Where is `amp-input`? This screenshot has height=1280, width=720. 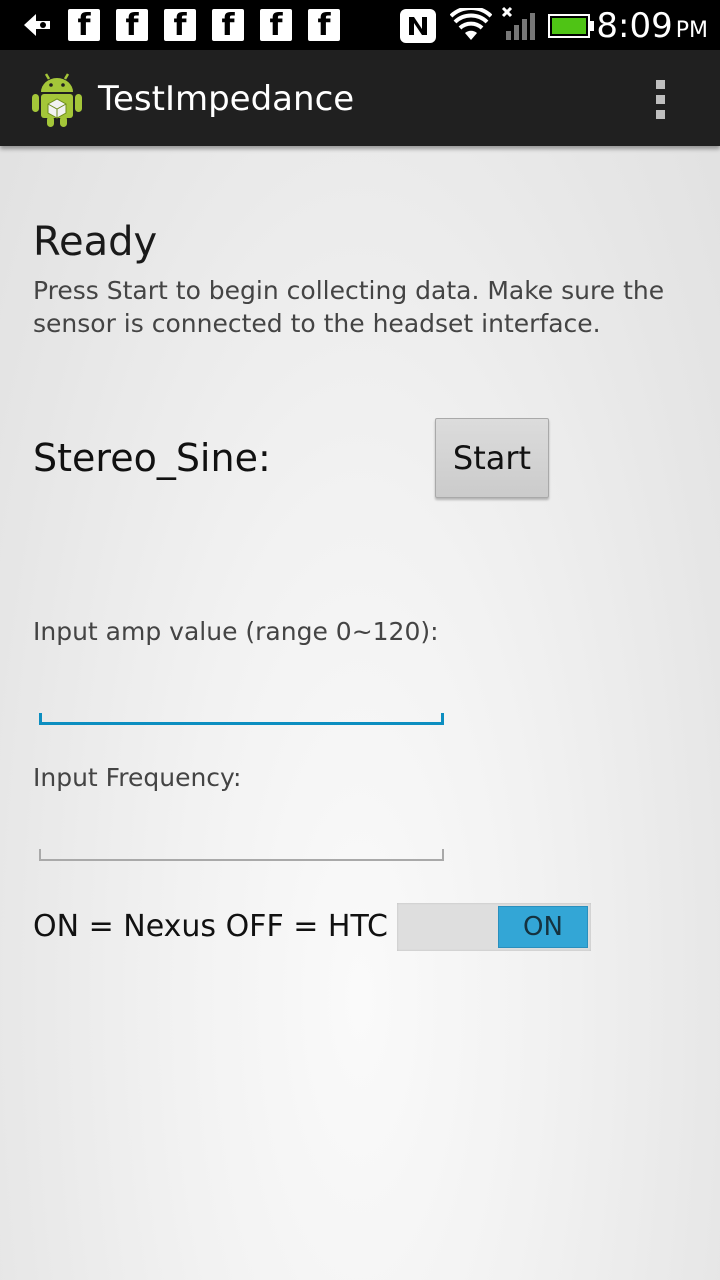 amp-input is located at coordinates (243, 703).